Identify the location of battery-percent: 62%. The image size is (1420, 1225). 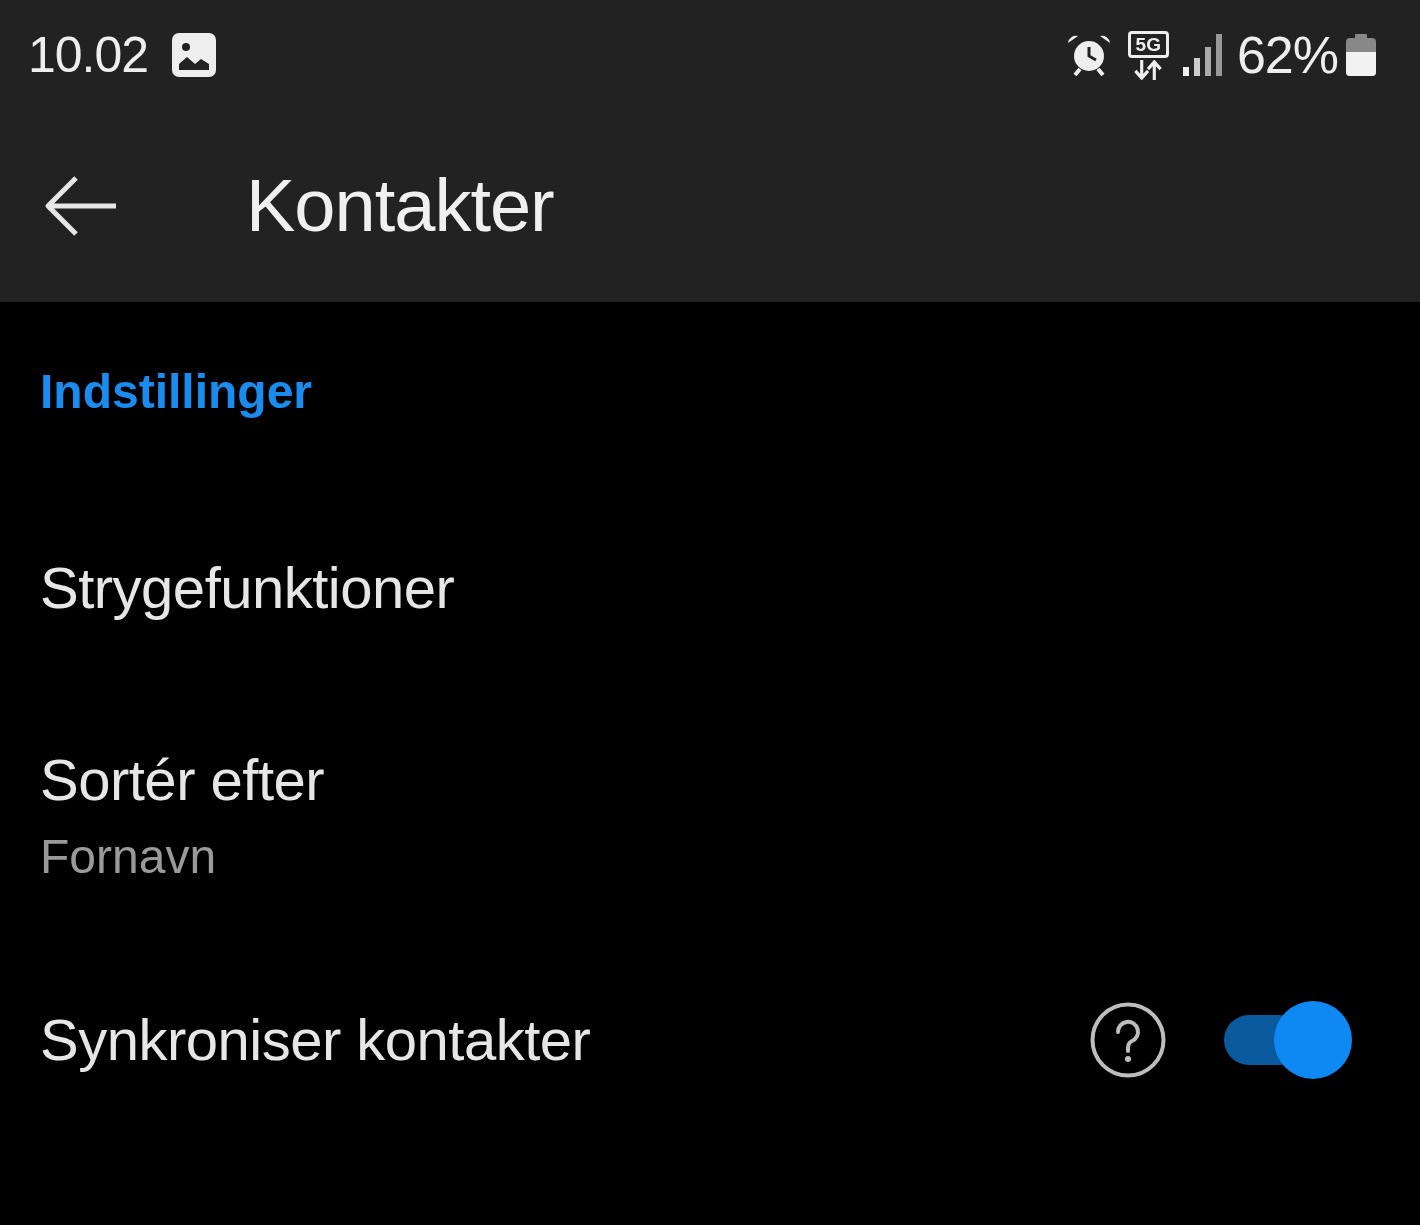
(1287, 55).